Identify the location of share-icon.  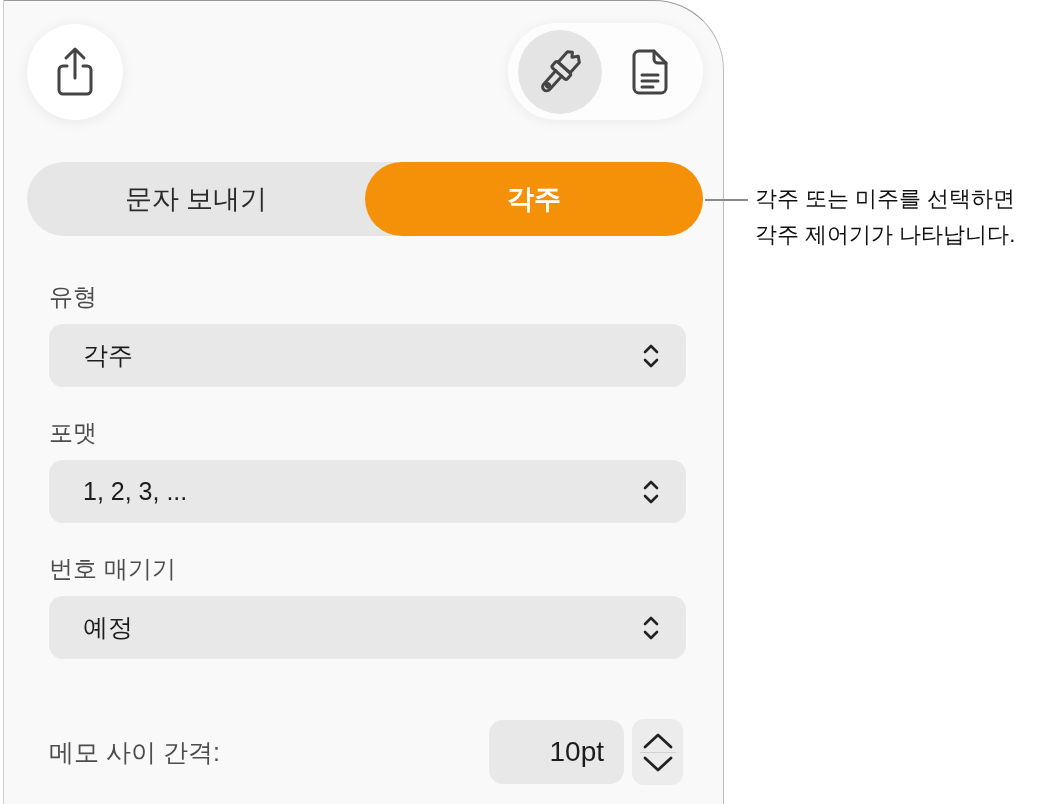
(75, 71).